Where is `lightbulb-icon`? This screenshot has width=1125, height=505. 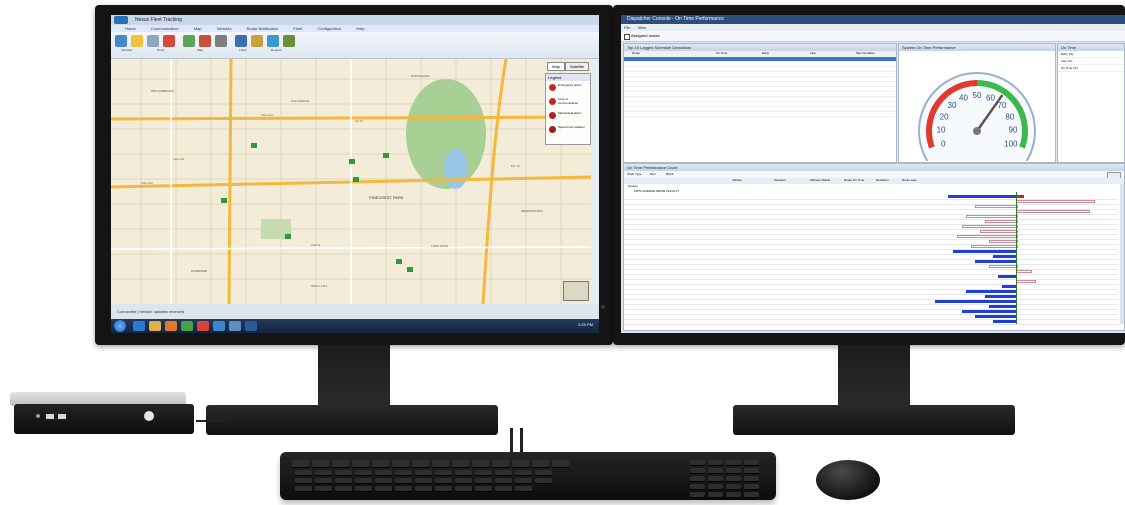 lightbulb-icon is located at coordinates (137, 41).